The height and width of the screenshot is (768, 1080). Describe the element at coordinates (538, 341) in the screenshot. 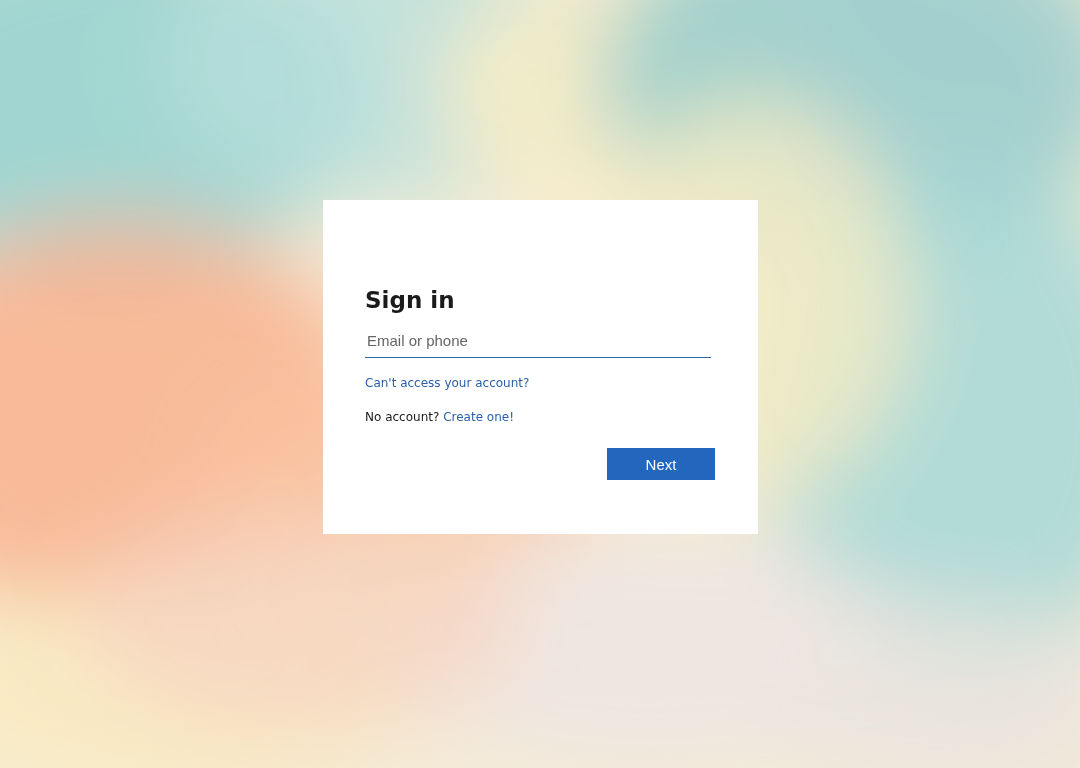

I see `email-field: Email or phone` at that location.